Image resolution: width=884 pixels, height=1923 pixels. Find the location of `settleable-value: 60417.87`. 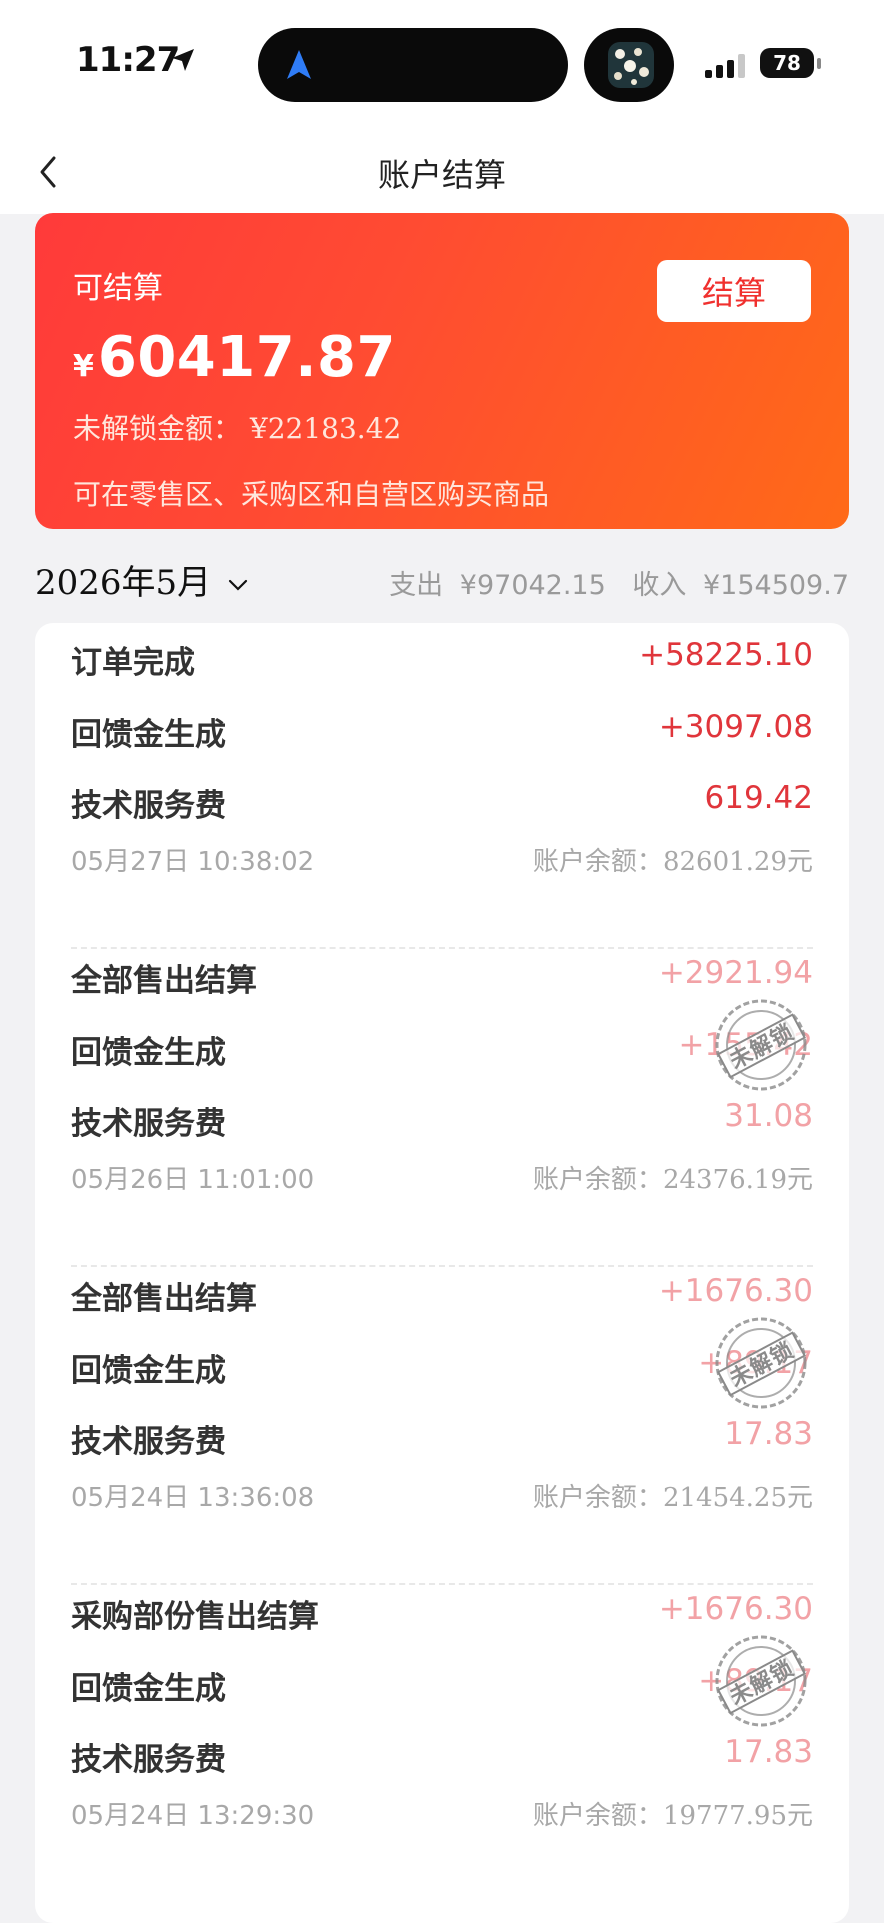

settleable-value: 60417.87 is located at coordinates (246, 357).